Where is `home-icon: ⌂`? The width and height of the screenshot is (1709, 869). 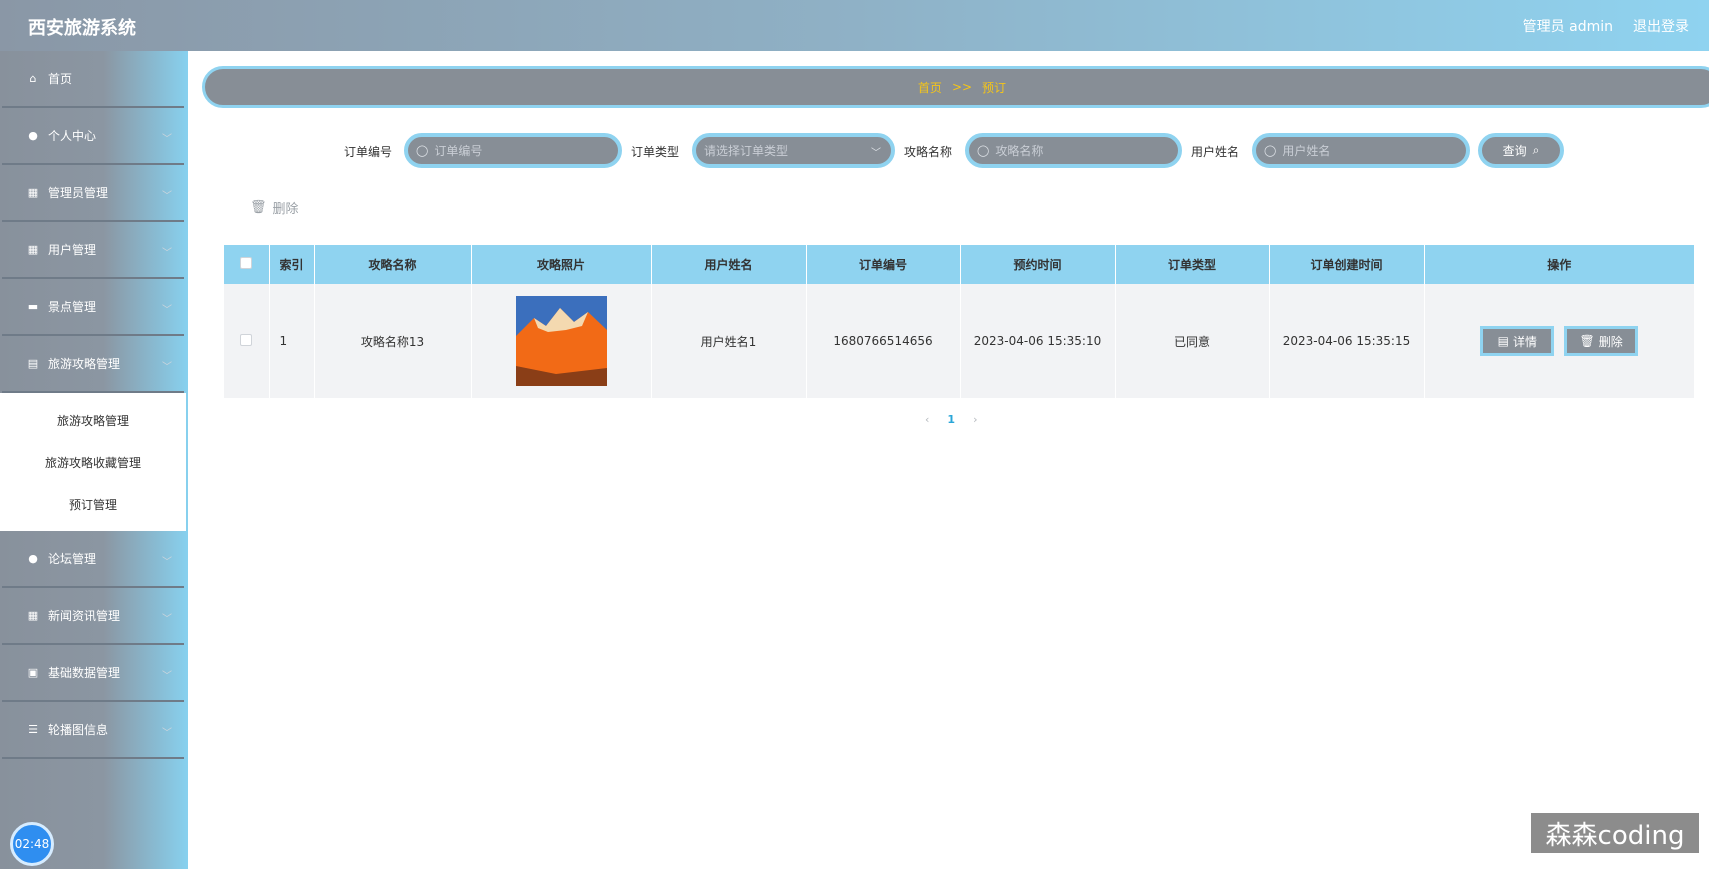
home-icon: ⌂ is located at coordinates (33, 78).